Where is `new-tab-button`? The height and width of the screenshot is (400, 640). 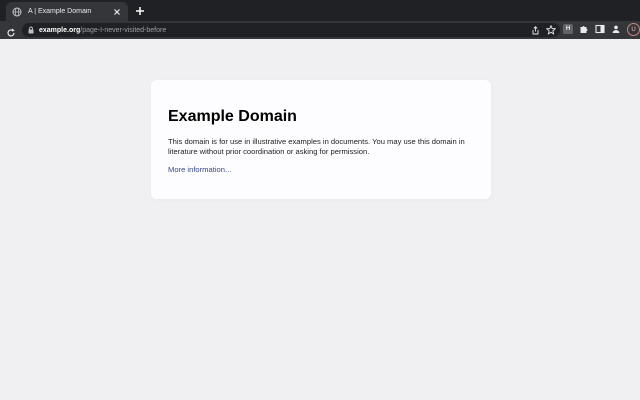 new-tab-button is located at coordinates (140, 11).